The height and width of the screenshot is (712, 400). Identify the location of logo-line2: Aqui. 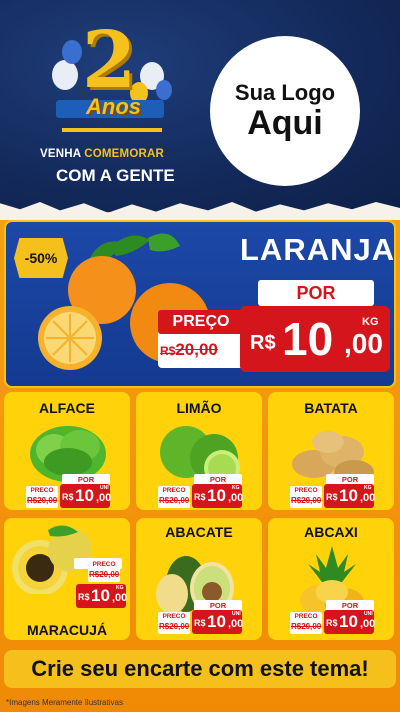
(285, 123).